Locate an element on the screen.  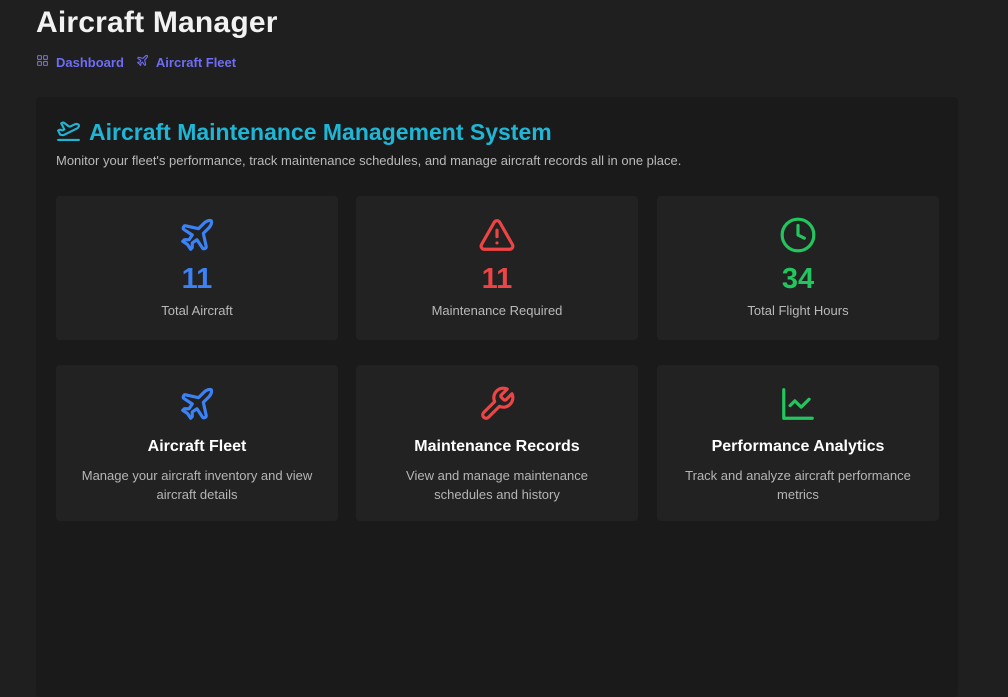
stat-label: Total Aircraft is located at coordinates (197, 310).